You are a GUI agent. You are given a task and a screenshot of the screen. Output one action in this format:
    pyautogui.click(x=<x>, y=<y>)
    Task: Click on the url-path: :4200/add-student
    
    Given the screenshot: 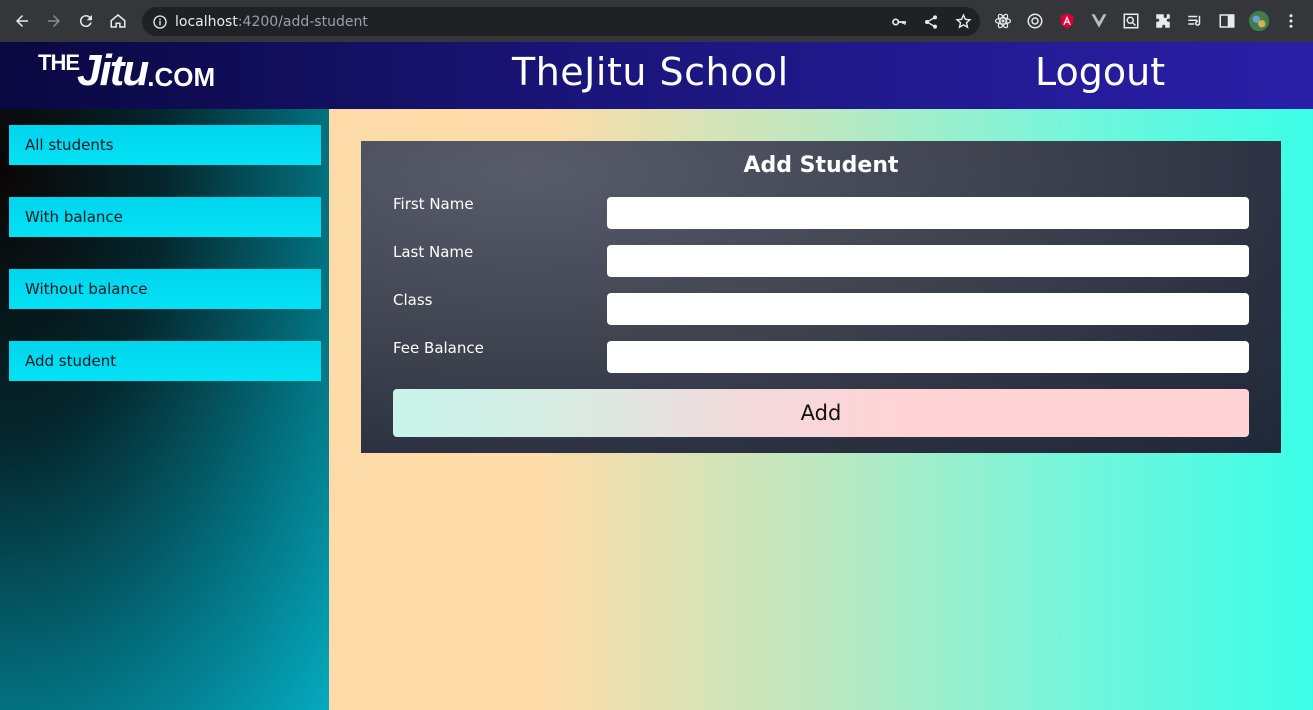 What is the action you would take?
    pyautogui.click(x=302, y=21)
    